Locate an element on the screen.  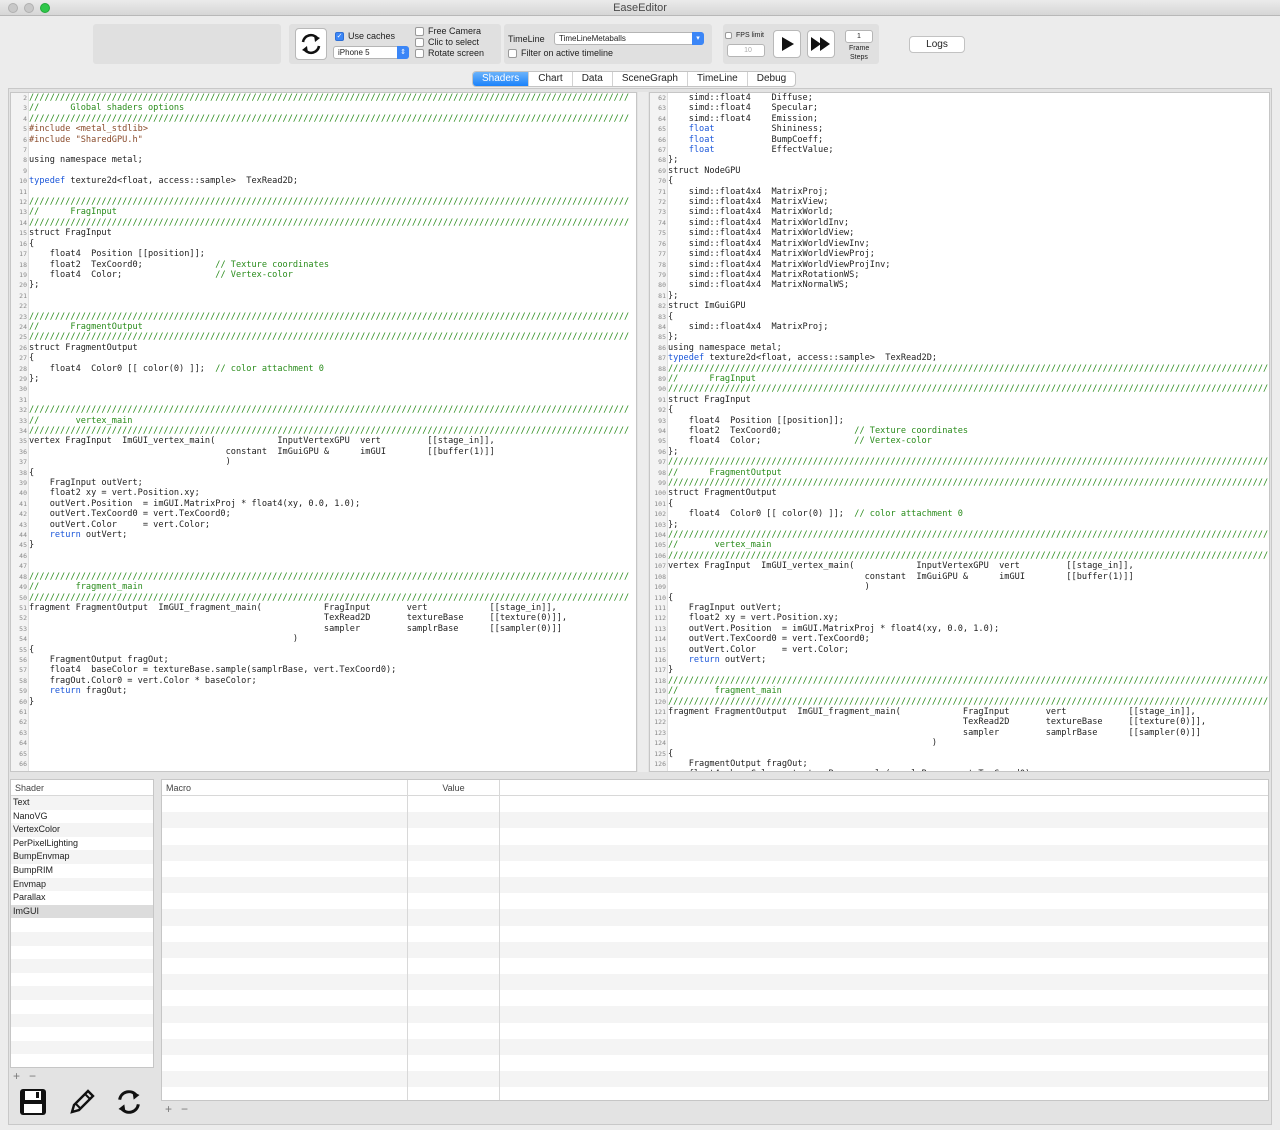
add-macro-button: + is located at coordinates (168, 1109).